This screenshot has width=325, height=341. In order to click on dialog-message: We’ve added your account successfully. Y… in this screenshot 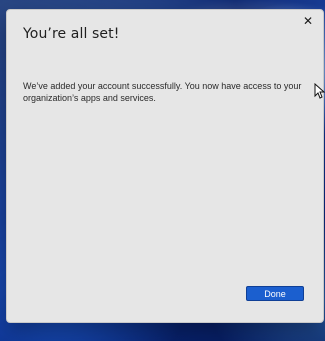, I will do `click(162, 92)`.